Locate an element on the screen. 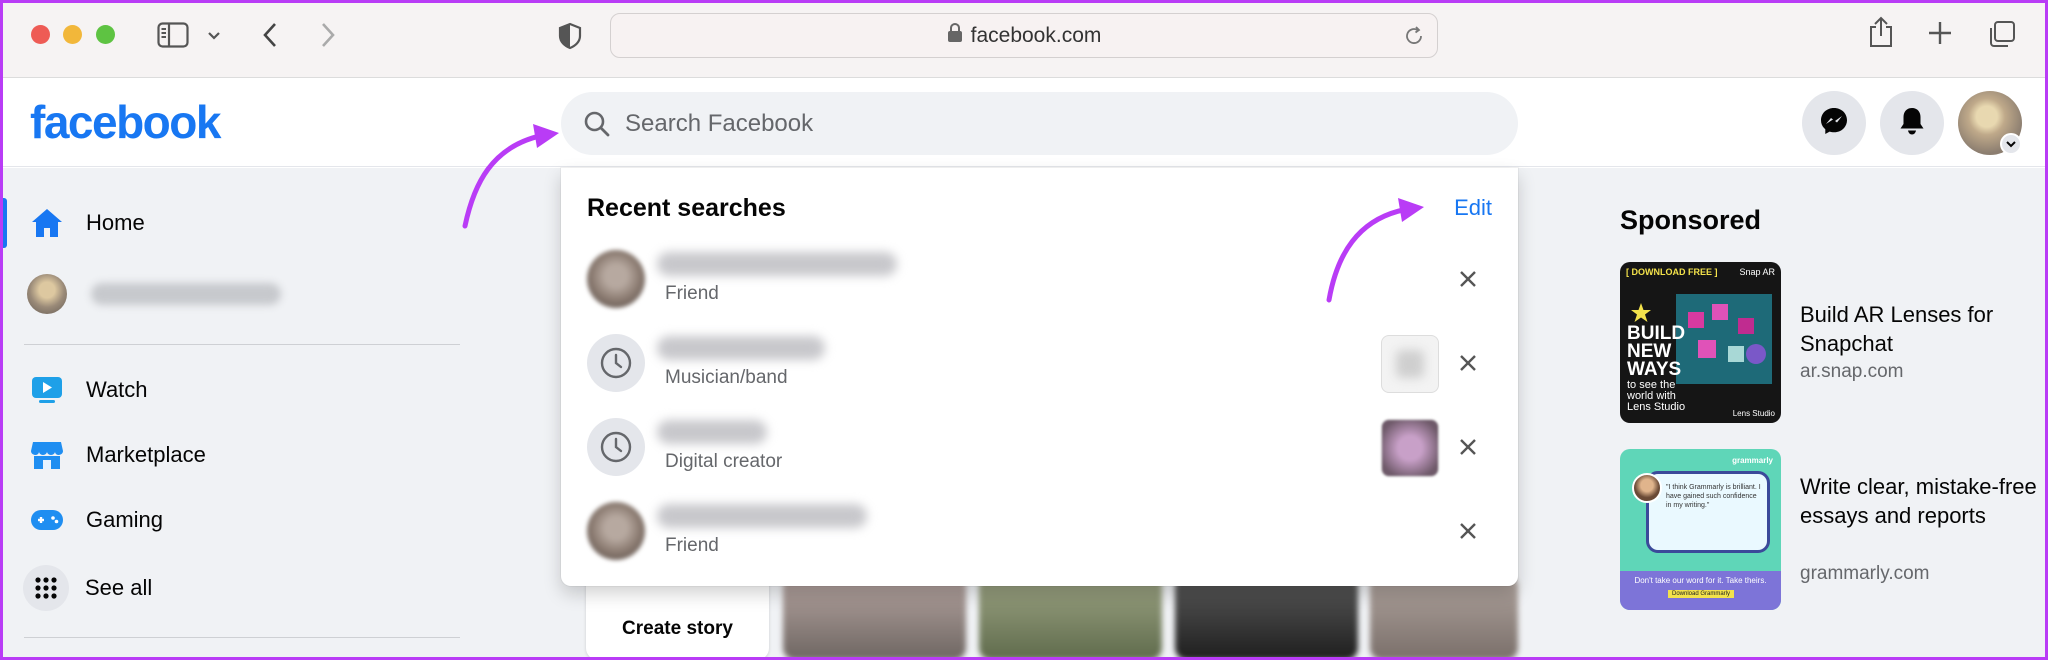 This screenshot has width=2048, height=660. address-bar: facebook.com is located at coordinates (1024, 35).